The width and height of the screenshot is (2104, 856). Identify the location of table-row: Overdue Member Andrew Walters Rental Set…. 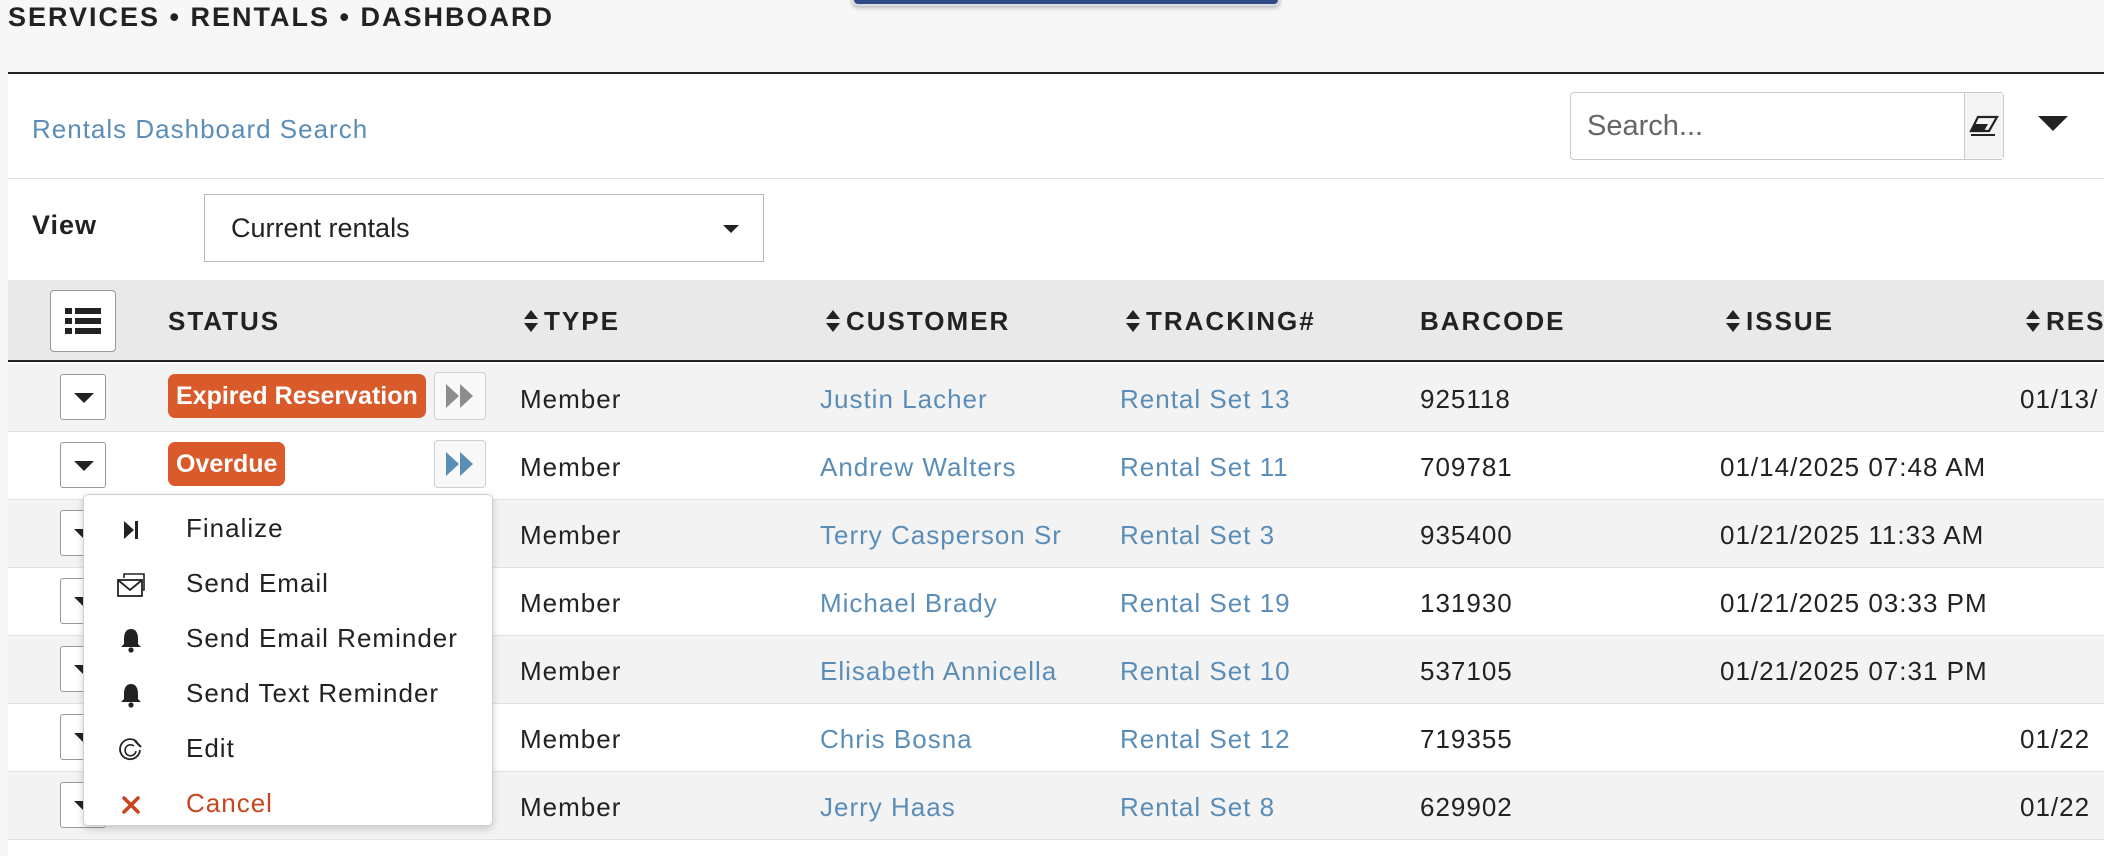
(1056, 466).